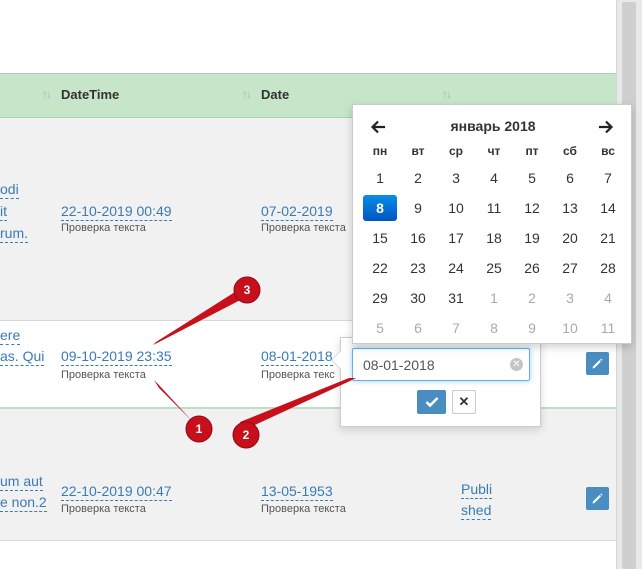  What do you see at coordinates (516, 364) in the screenshot?
I see `clear-icon: ✕` at bounding box center [516, 364].